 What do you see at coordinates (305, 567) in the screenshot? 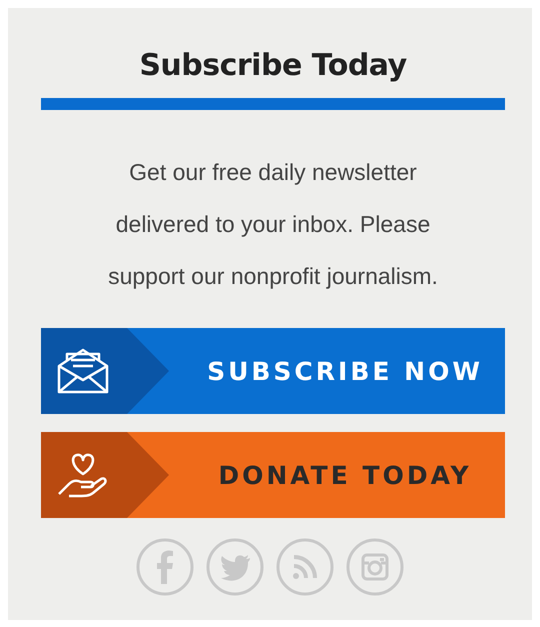
I see `rss-icon` at bounding box center [305, 567].